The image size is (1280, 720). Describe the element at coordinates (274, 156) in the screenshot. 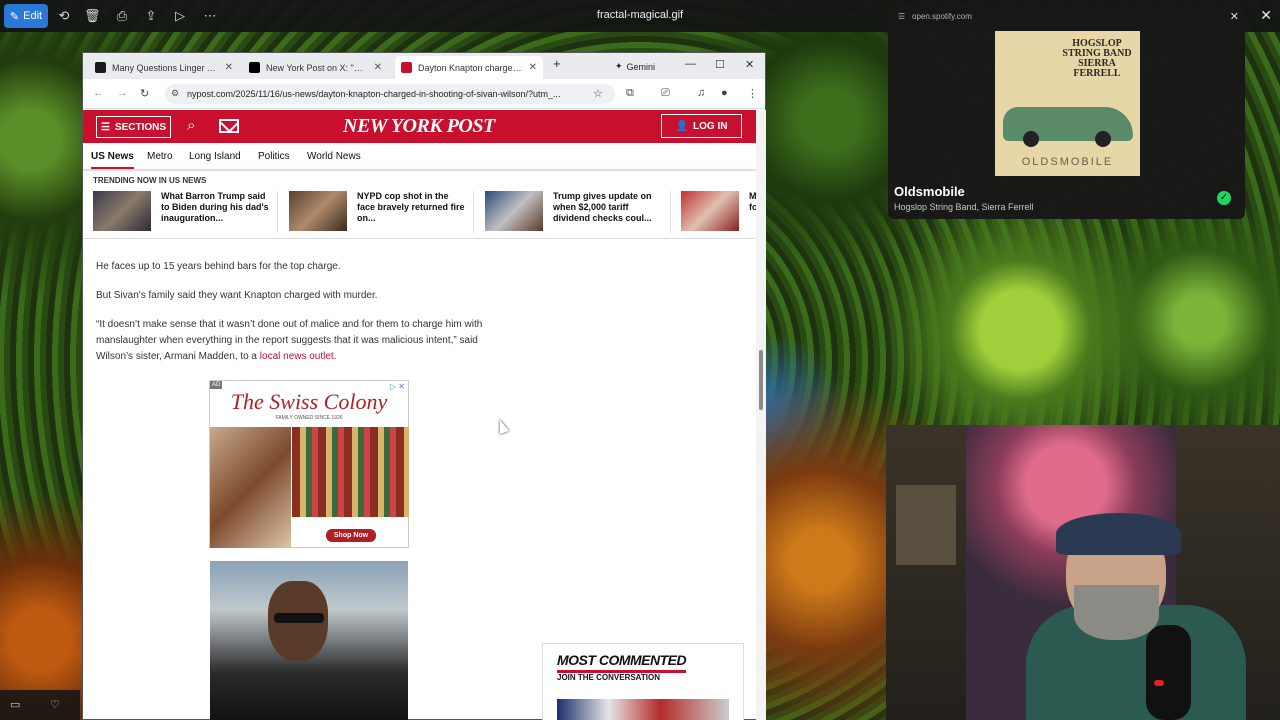

I see `nav-politics: Politics` at that location.